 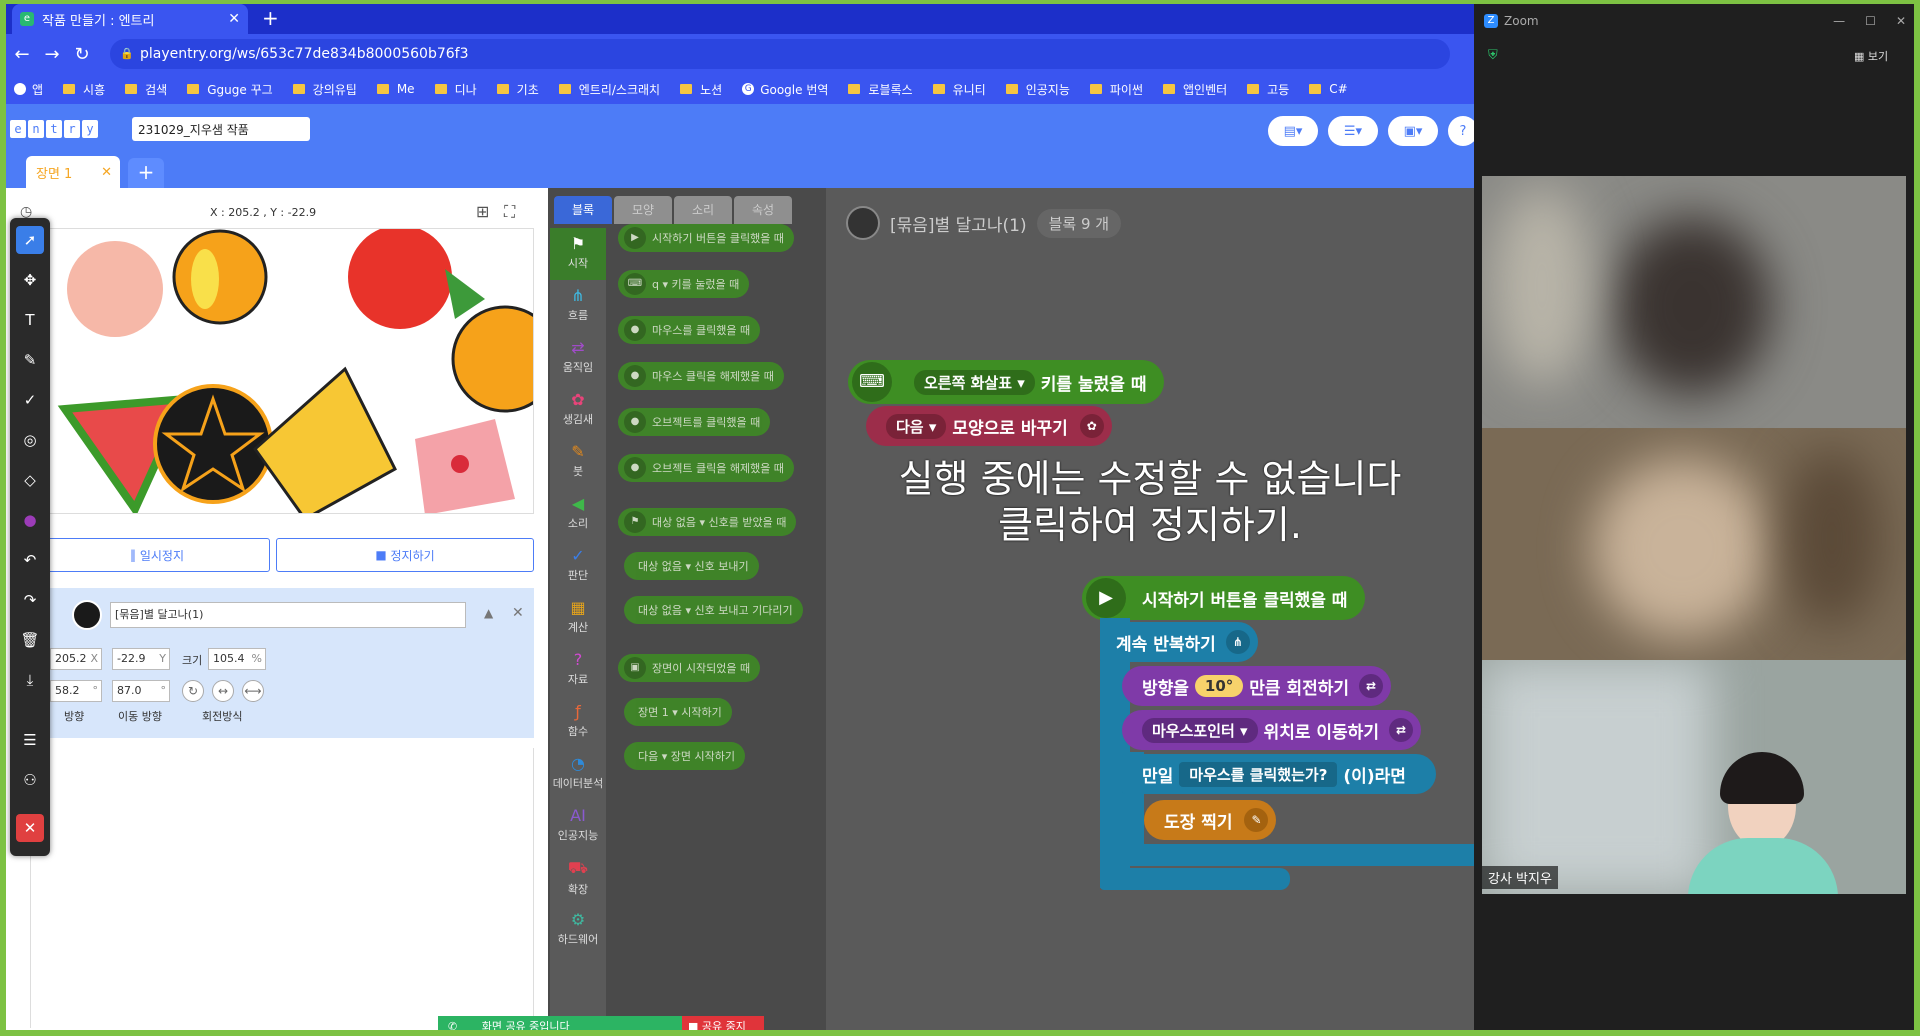 What do you see at coordinates (694, 422) in the screenshot?
I see `palette-block: ● 오브젝트를 클릭했을 때` at bounding box center [694, 422].